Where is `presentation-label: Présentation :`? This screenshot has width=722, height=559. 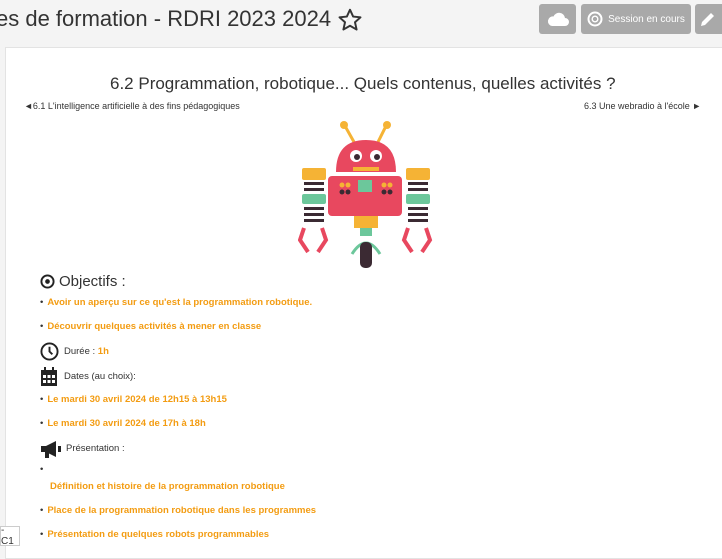 presentation-label: Présentation : is located at coordinates (95, 448).